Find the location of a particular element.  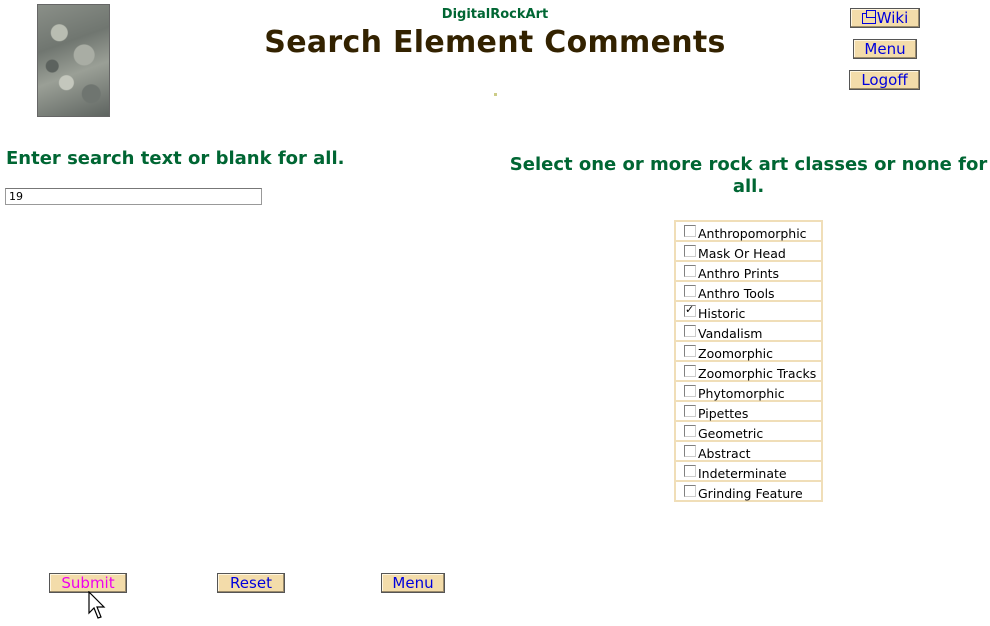

search-heading: Enter search text or blank for all. is located at coordinates (175, 158).